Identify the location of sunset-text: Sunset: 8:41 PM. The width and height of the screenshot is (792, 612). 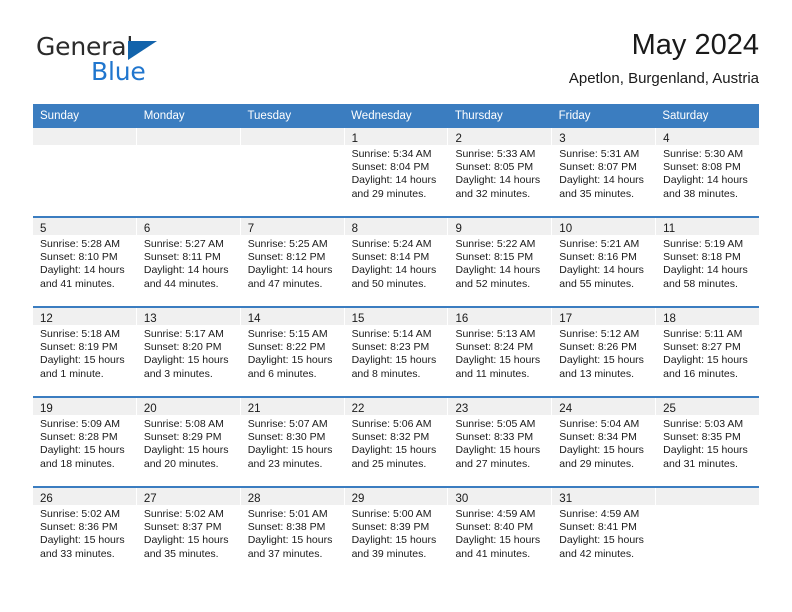
(598, 527).